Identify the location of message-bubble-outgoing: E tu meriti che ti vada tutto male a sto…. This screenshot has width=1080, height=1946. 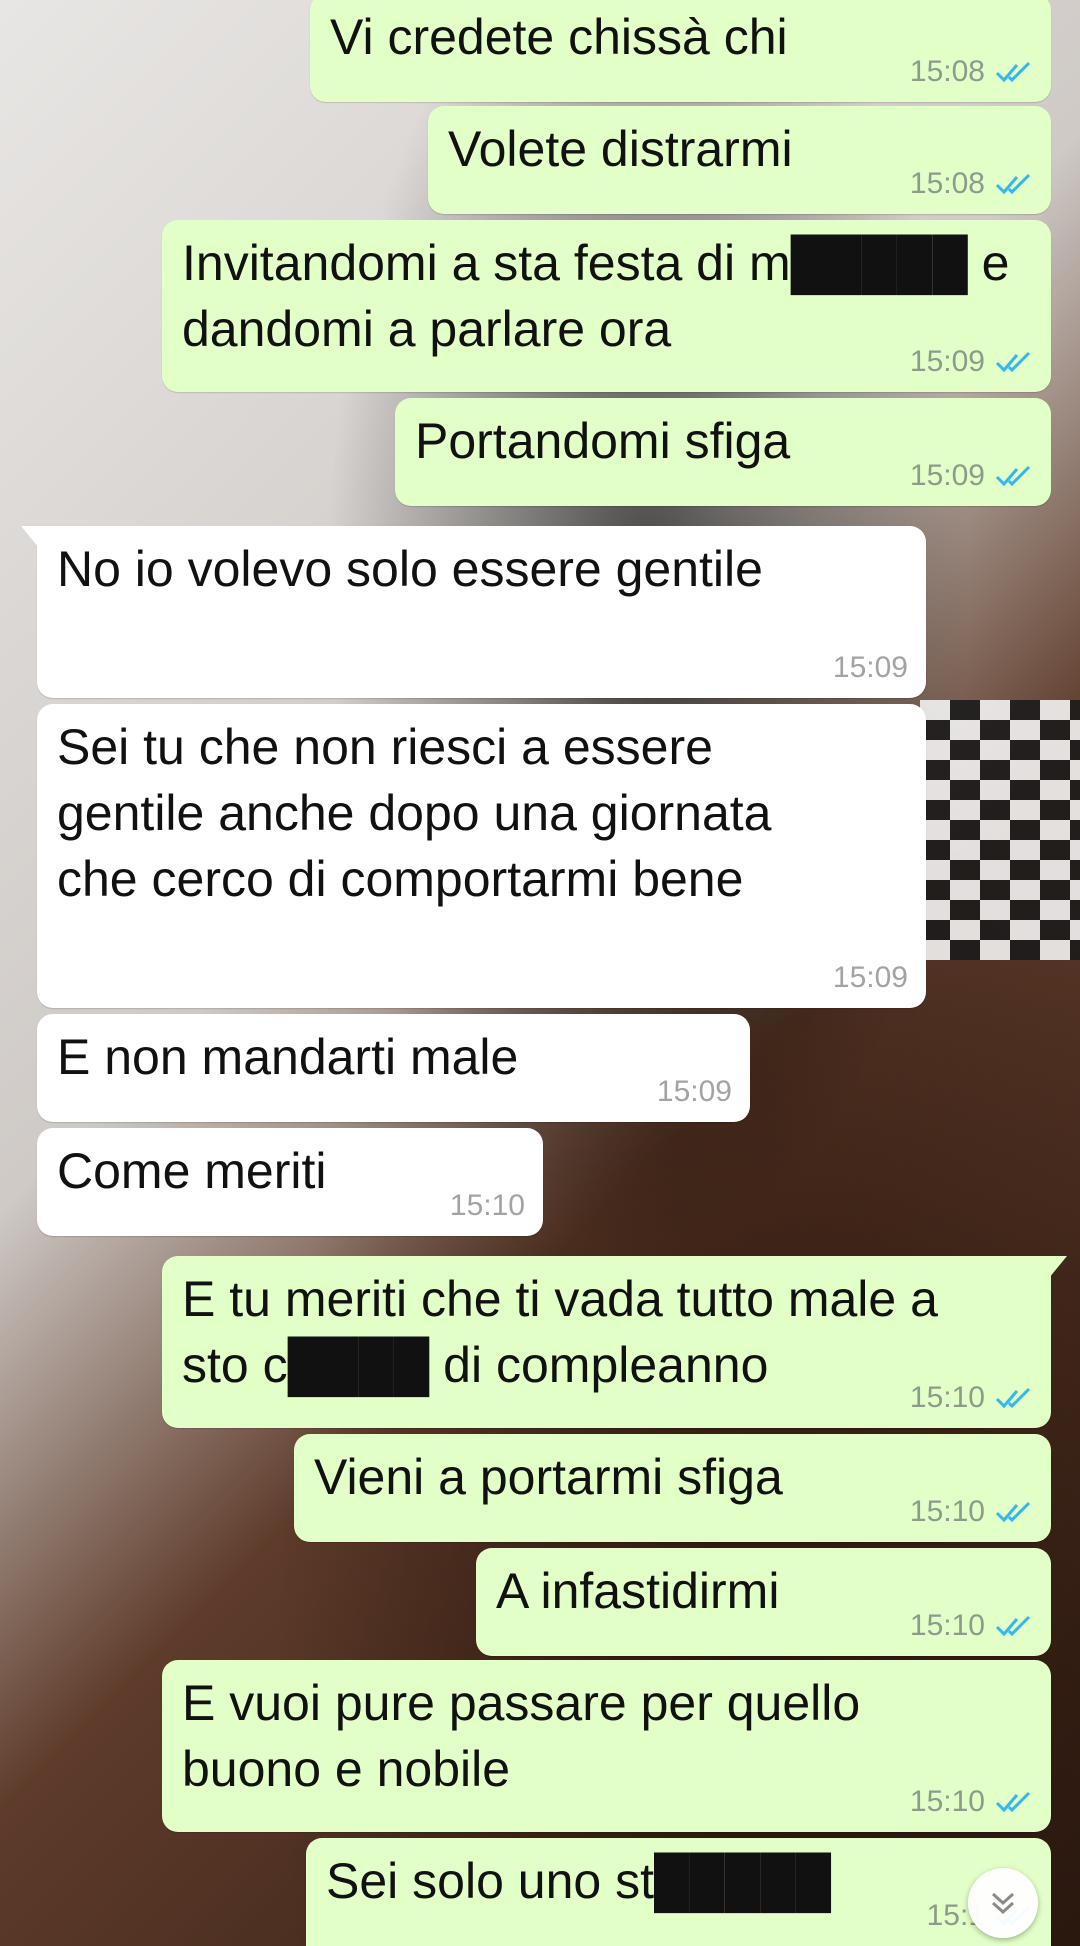
(614, 1342).